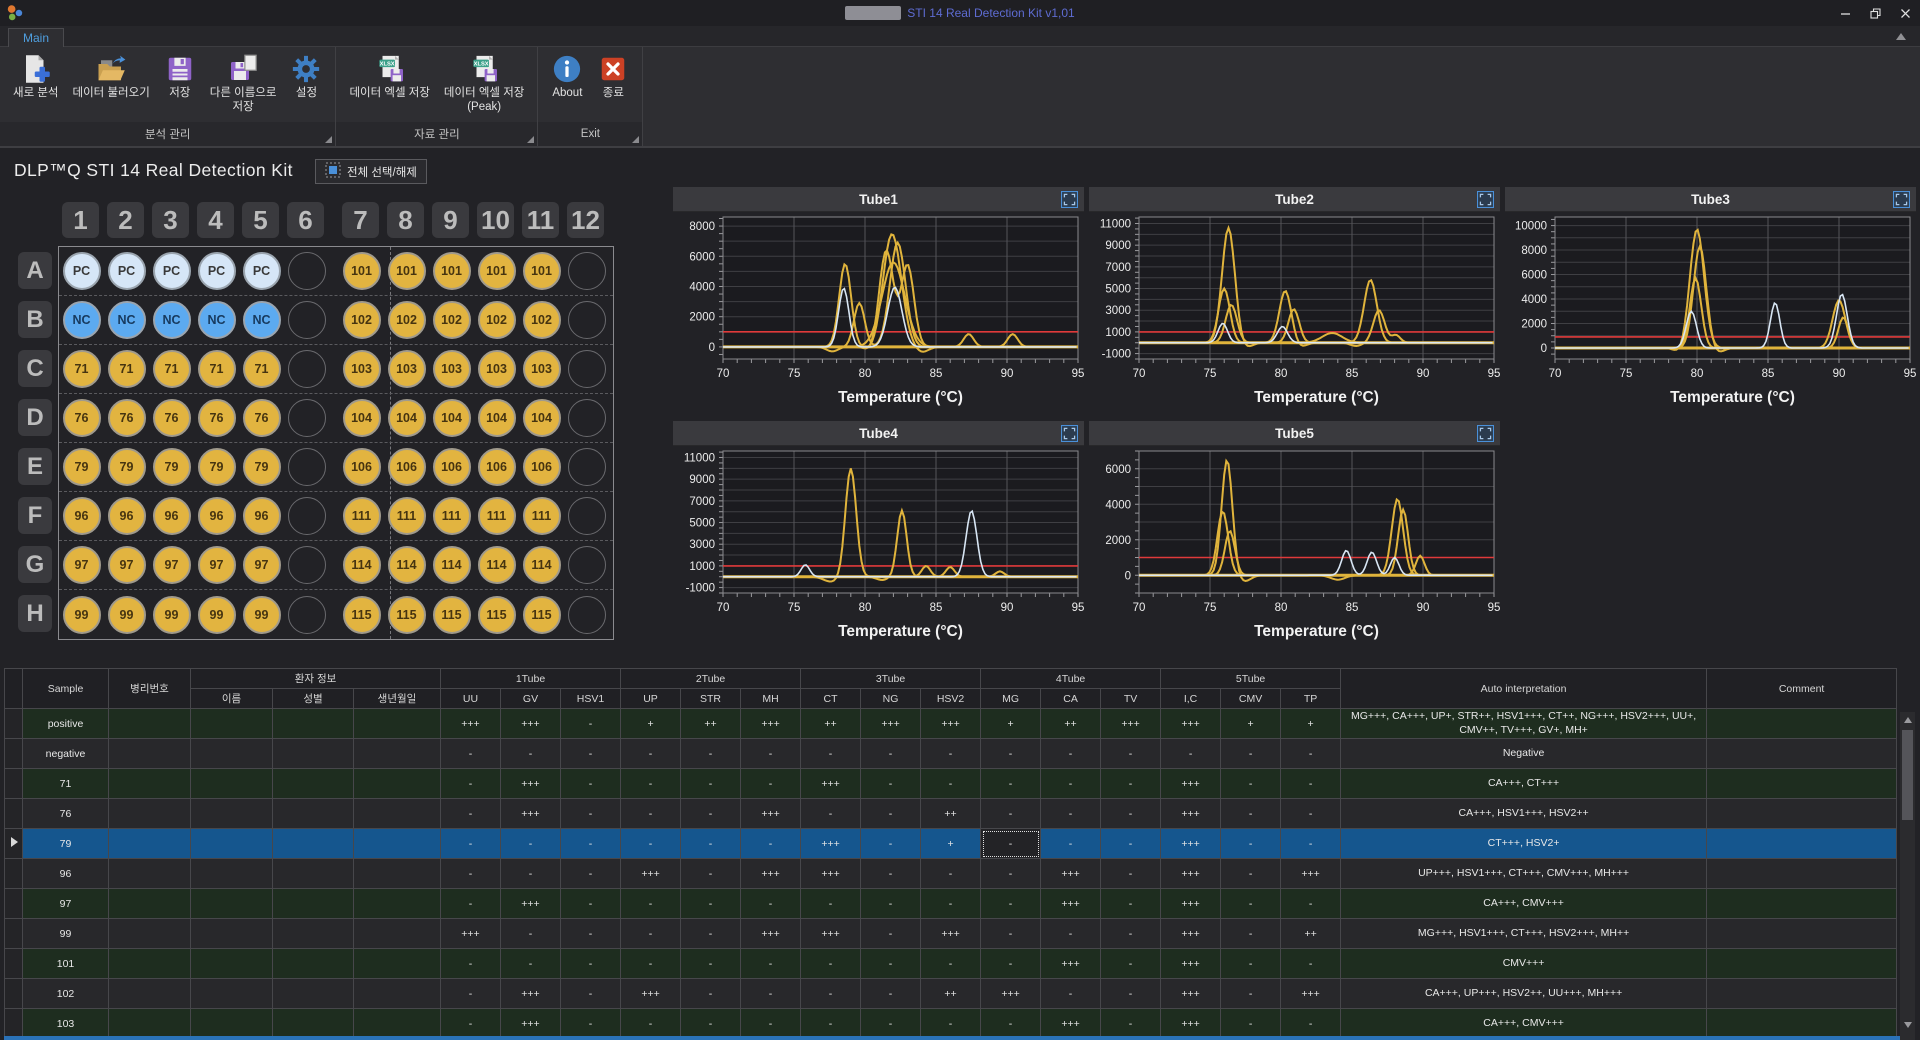  I want to click on tab-main: Main, so click(36, 37).